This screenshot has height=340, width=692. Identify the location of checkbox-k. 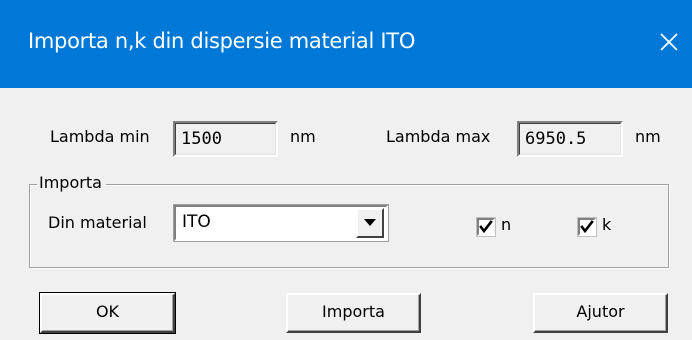
(587, 227).